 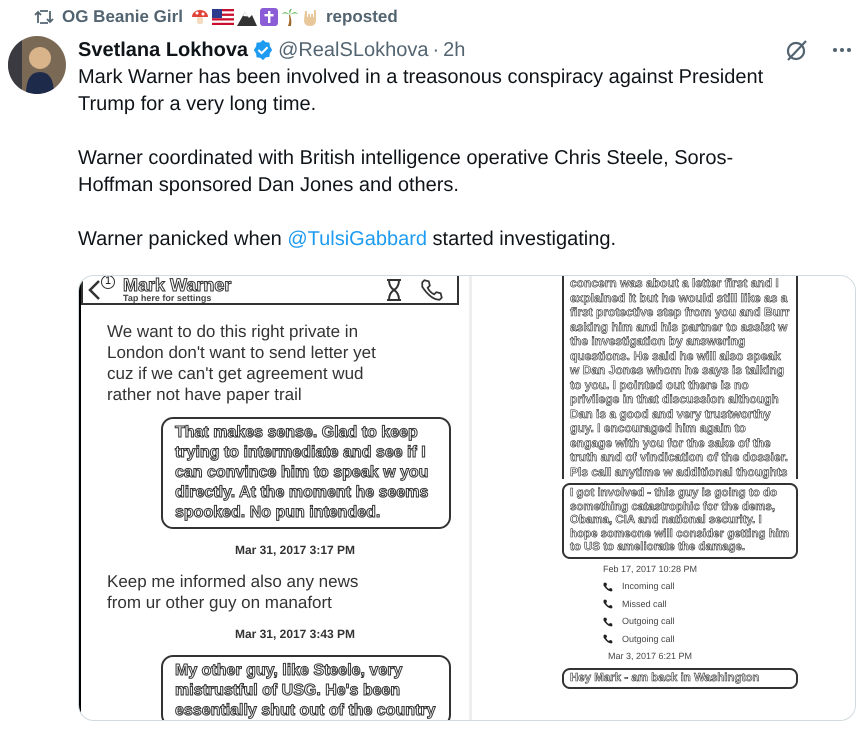 What do you see at coordinates (357, 239) in the screenshot?
I see `mention-link: @TulsiGabbard` at bounding box center [357, 239].